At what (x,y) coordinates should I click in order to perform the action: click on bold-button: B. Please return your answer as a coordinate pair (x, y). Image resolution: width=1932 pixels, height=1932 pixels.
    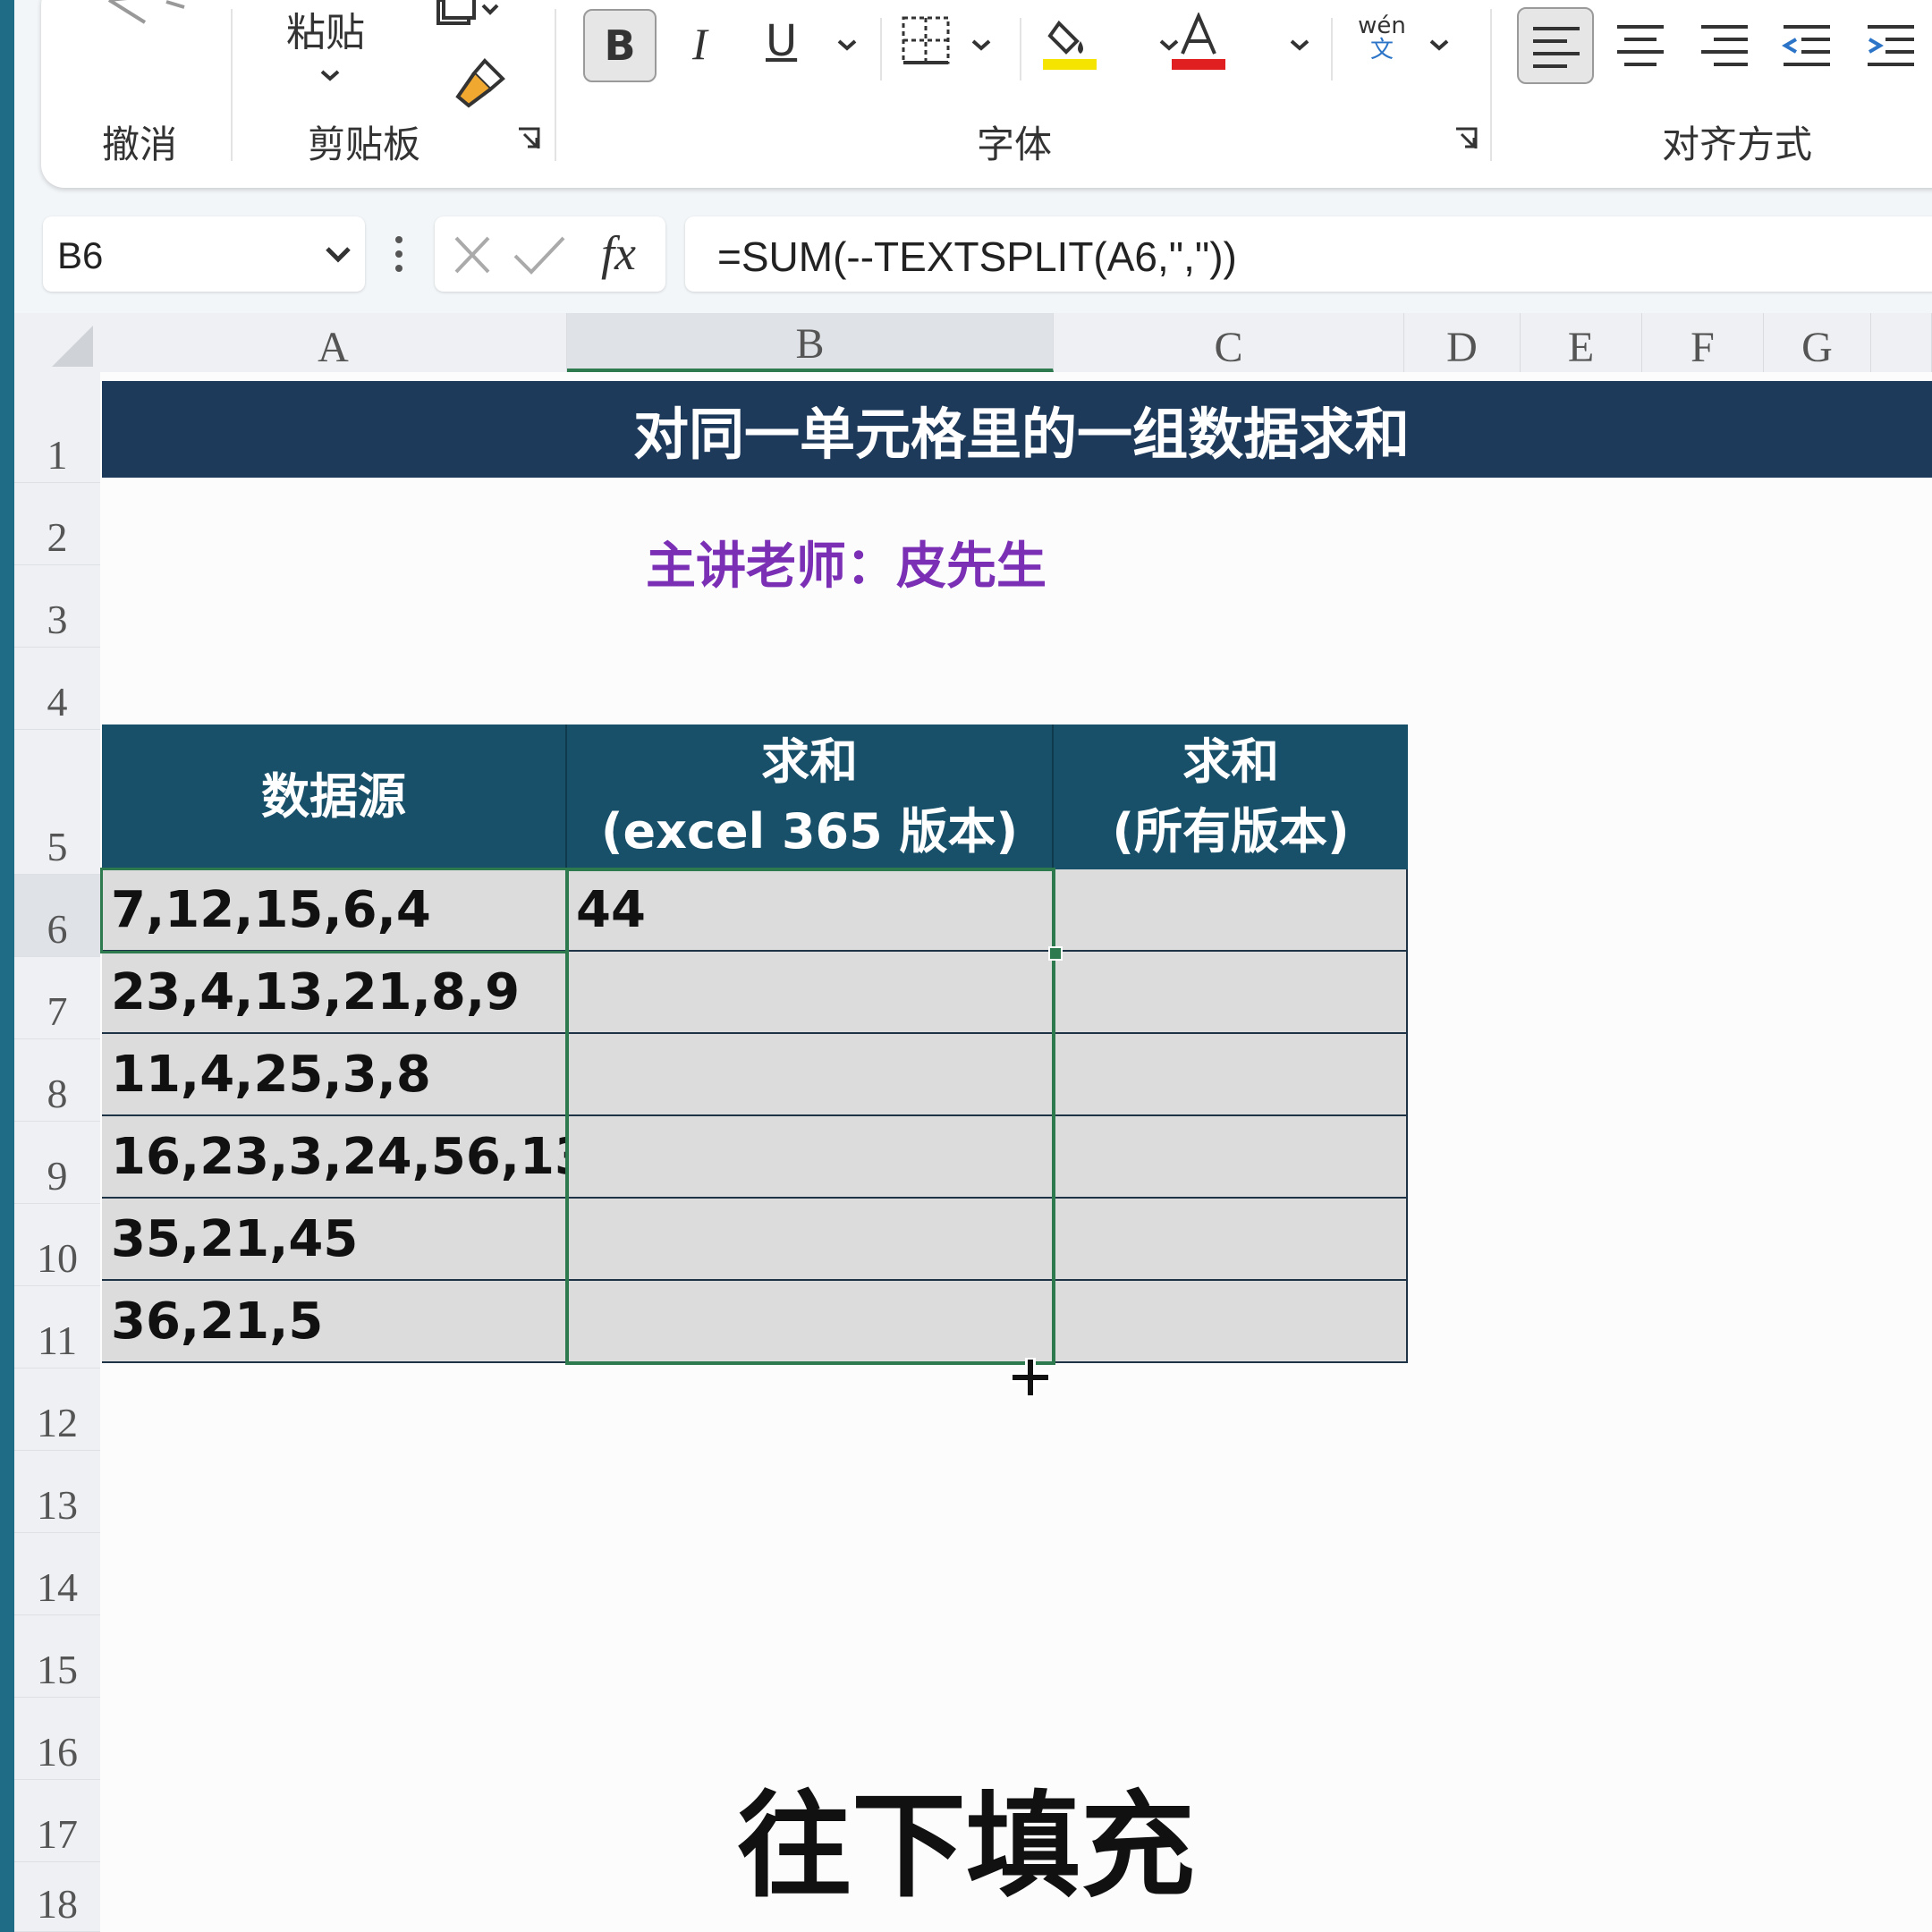
    Looking at the image, I should click on (620, 45).